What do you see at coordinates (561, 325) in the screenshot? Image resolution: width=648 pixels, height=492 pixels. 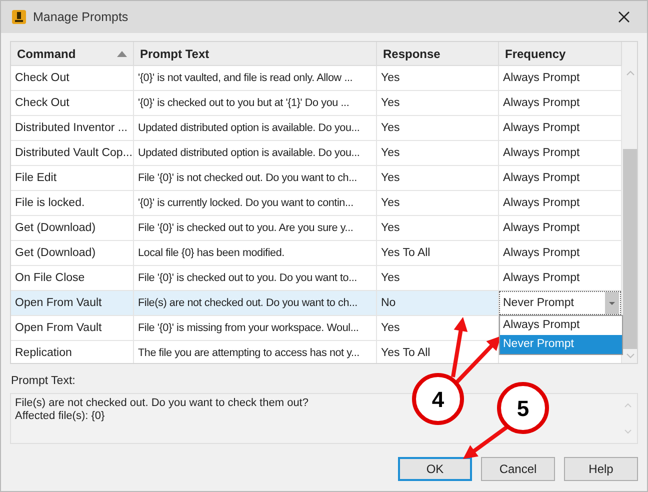 I see `dropdown-option: Always Prompt` at bounding box center [561, 325].